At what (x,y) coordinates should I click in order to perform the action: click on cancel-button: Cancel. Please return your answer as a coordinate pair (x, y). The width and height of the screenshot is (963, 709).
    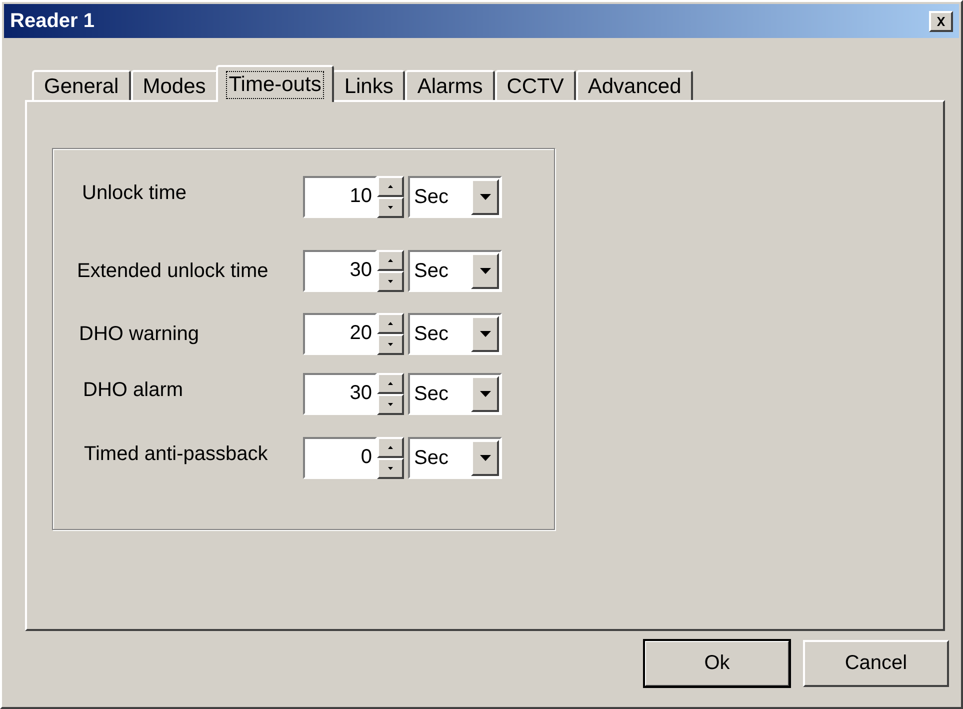
    Looking at the image, I should click on (876, 663).